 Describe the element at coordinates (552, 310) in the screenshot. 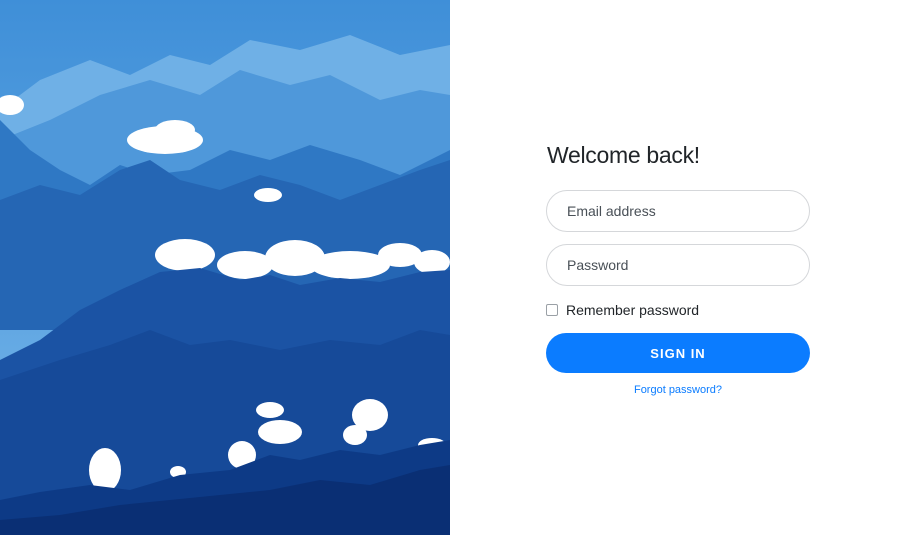

I see `remember-password-checkbox` at that location.